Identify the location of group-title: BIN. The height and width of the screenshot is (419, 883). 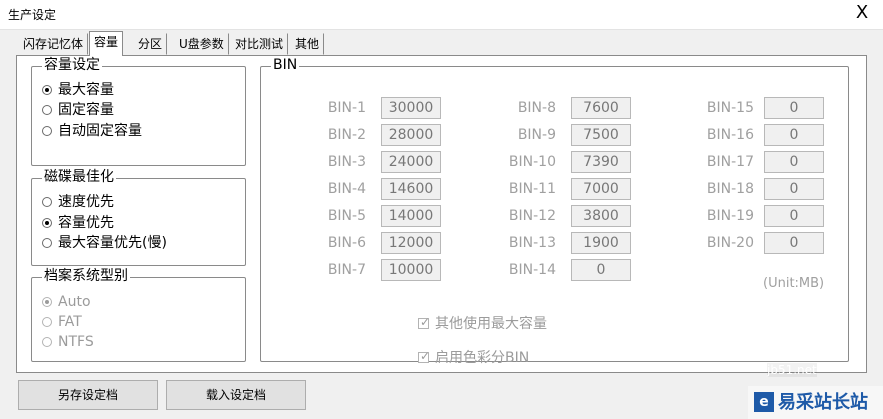
(285, 65).